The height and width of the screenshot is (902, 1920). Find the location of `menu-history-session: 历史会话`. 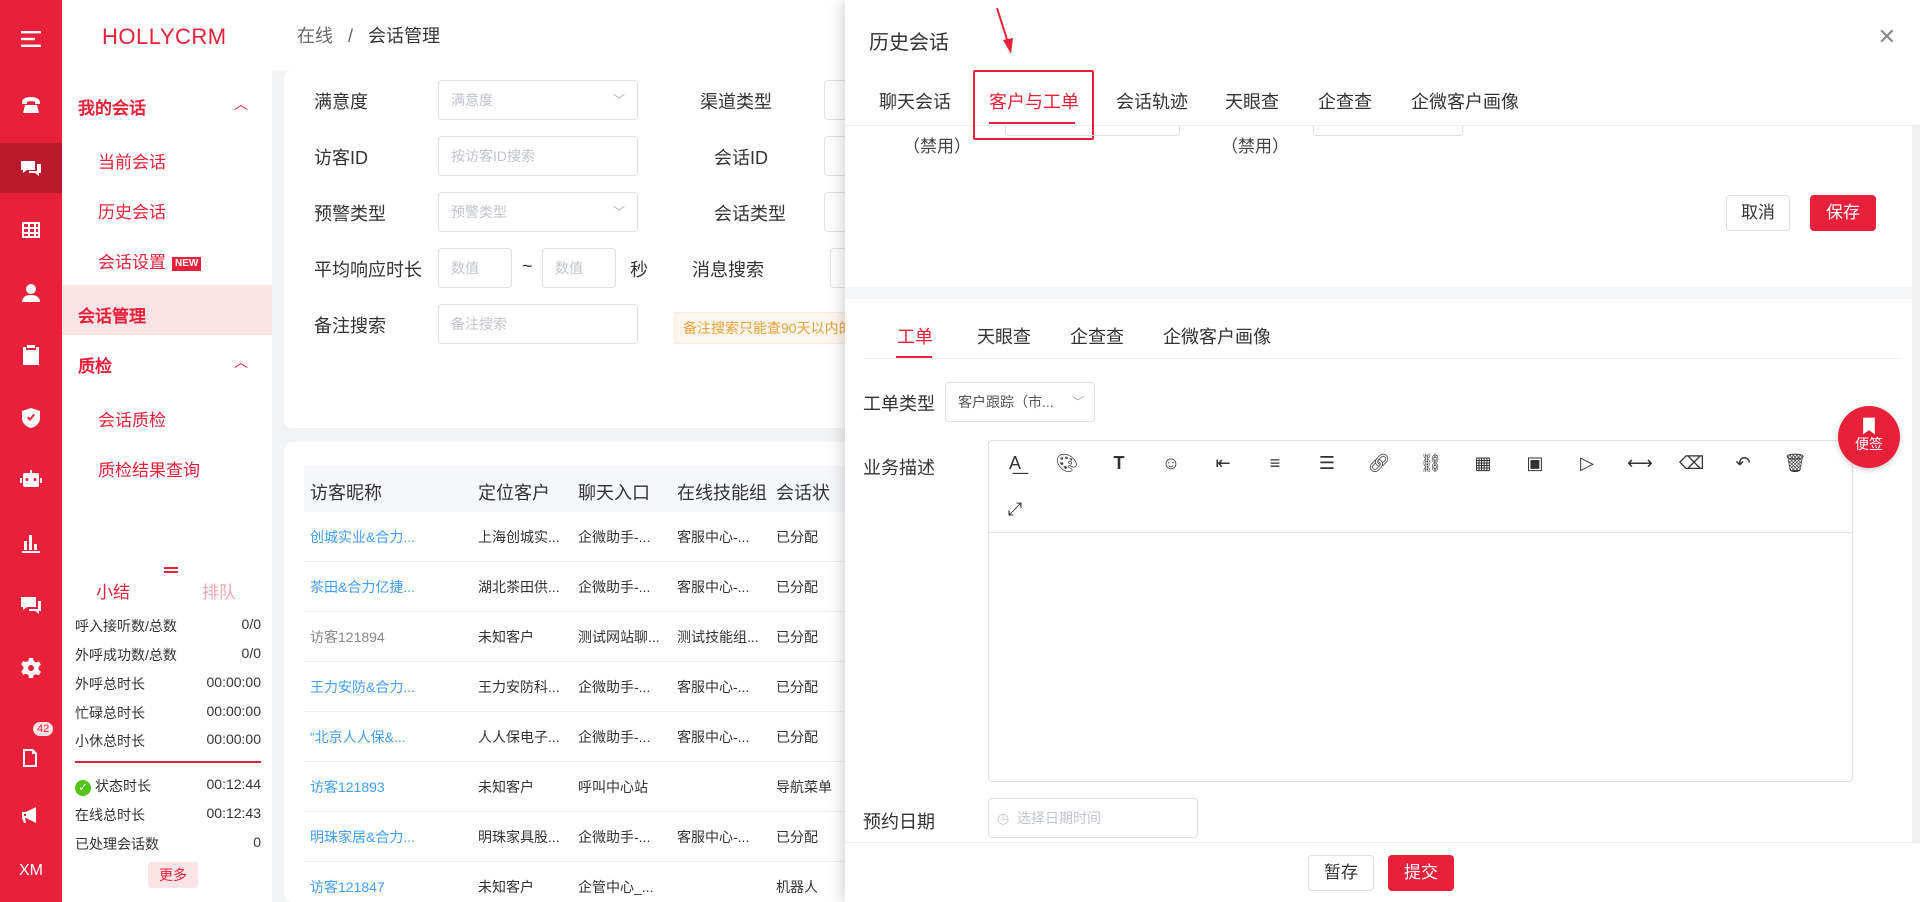

menu-history-session: 历史会话 is located at coordinates (132, 210).